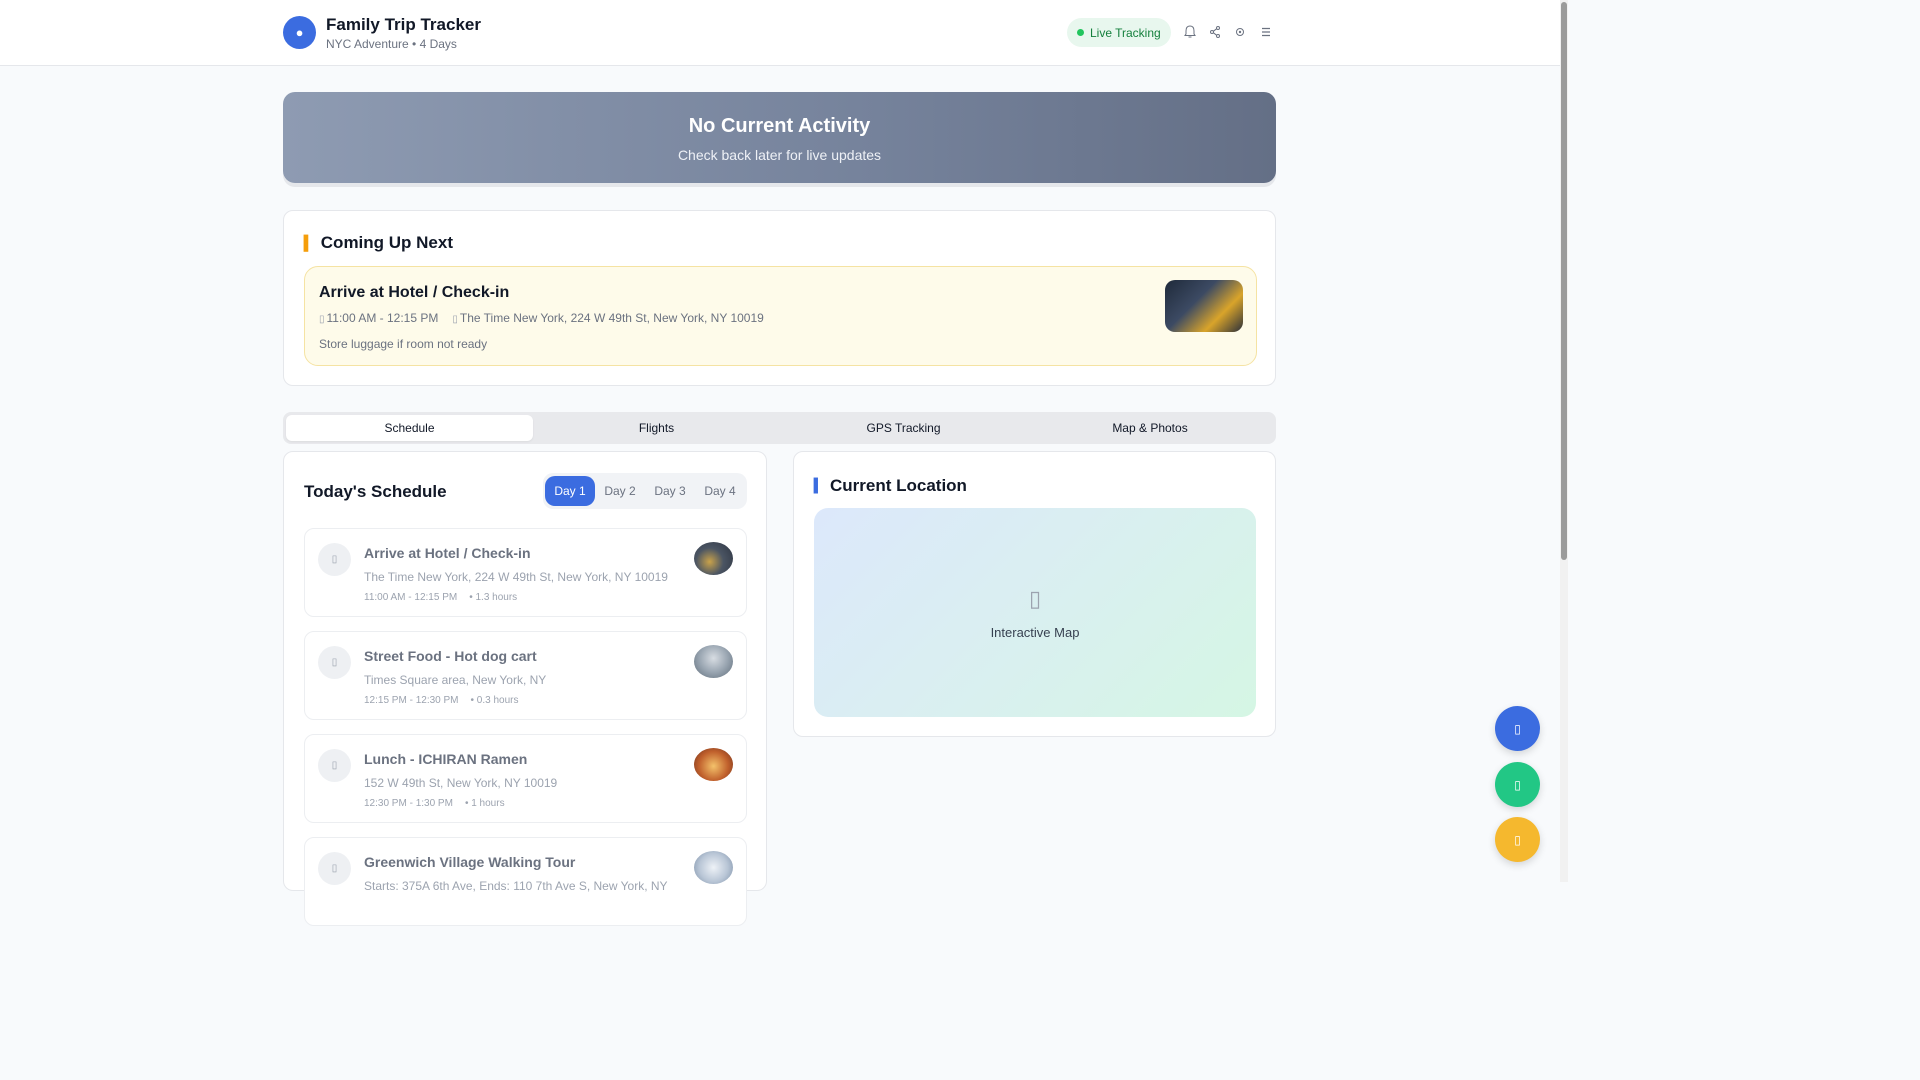  I want to click on schedule-item-time-row: 12:15 PM - 12:30 PM • 0.3 hours, so click(441, 700).